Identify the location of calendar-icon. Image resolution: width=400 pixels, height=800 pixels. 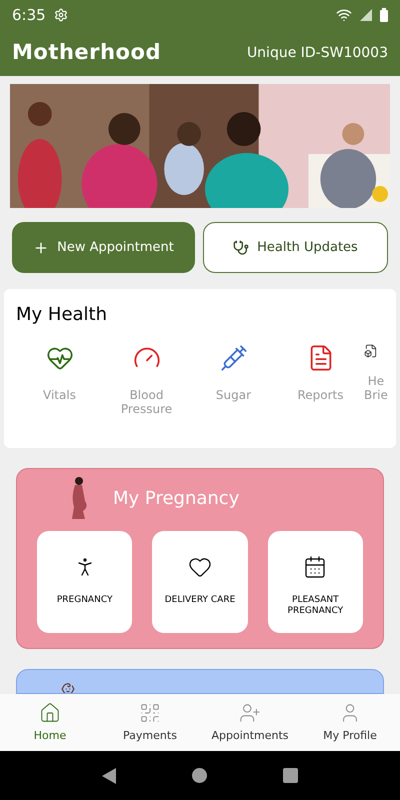
(315, 567).